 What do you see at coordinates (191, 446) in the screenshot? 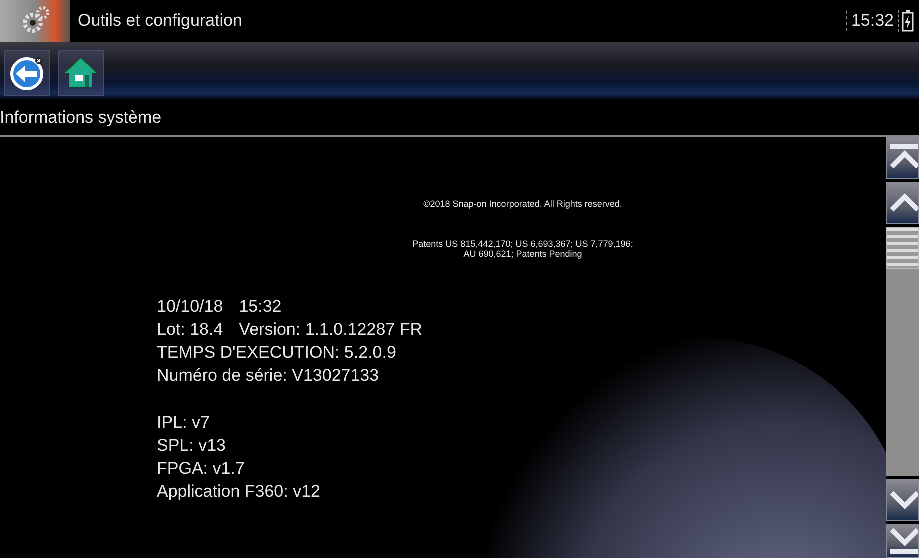
I see `info-text: SPL: v13` at bounding box center [191, 446].